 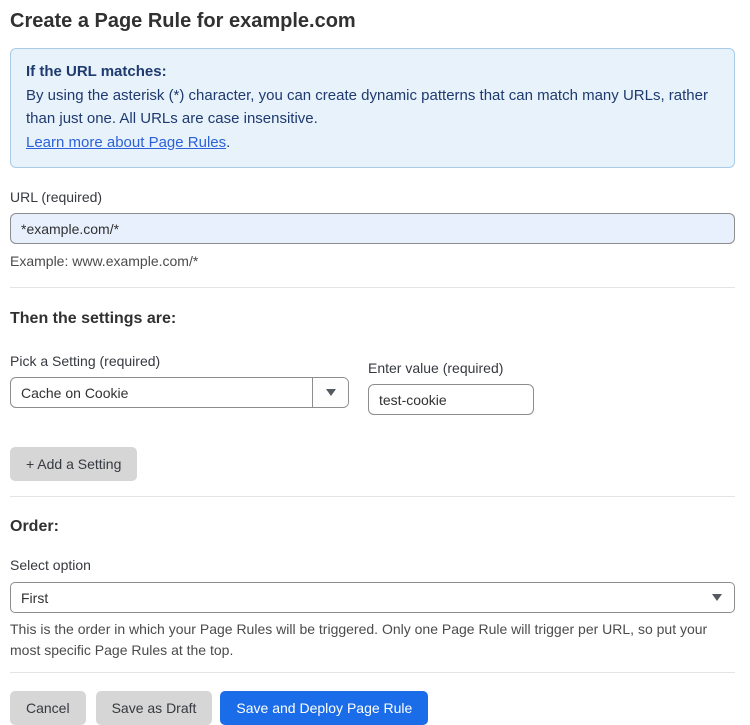 I want to click on setting-select: Cache on Cookie, so click(x=179, y=393).